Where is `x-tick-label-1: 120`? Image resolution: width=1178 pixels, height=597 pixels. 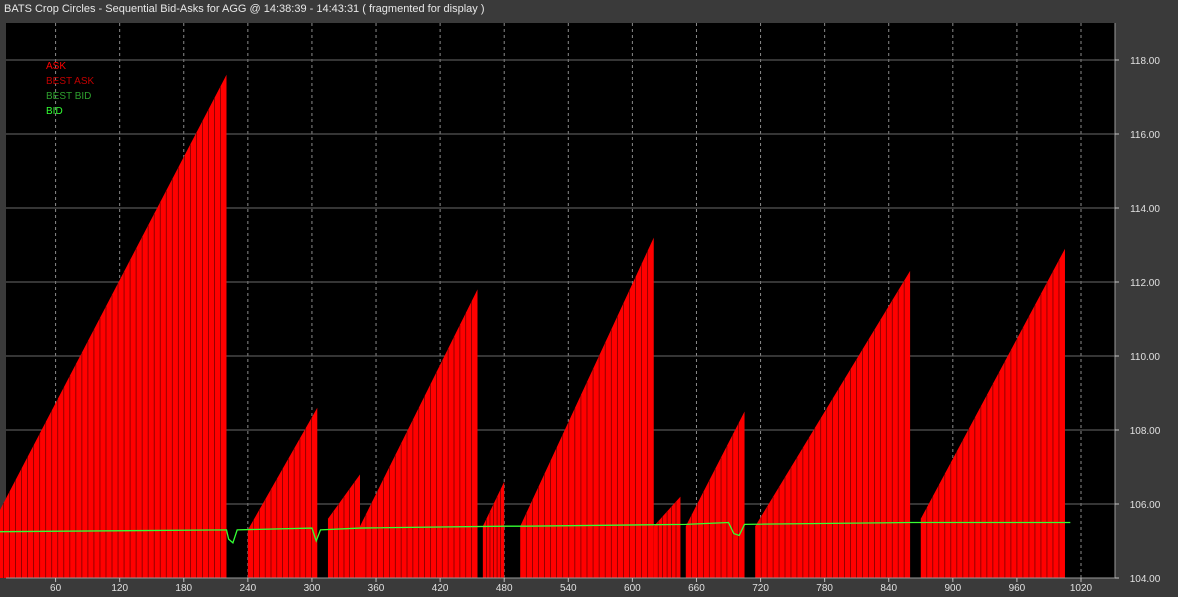 x-tick-label-1: 120 is located at coordinates (119, 588).